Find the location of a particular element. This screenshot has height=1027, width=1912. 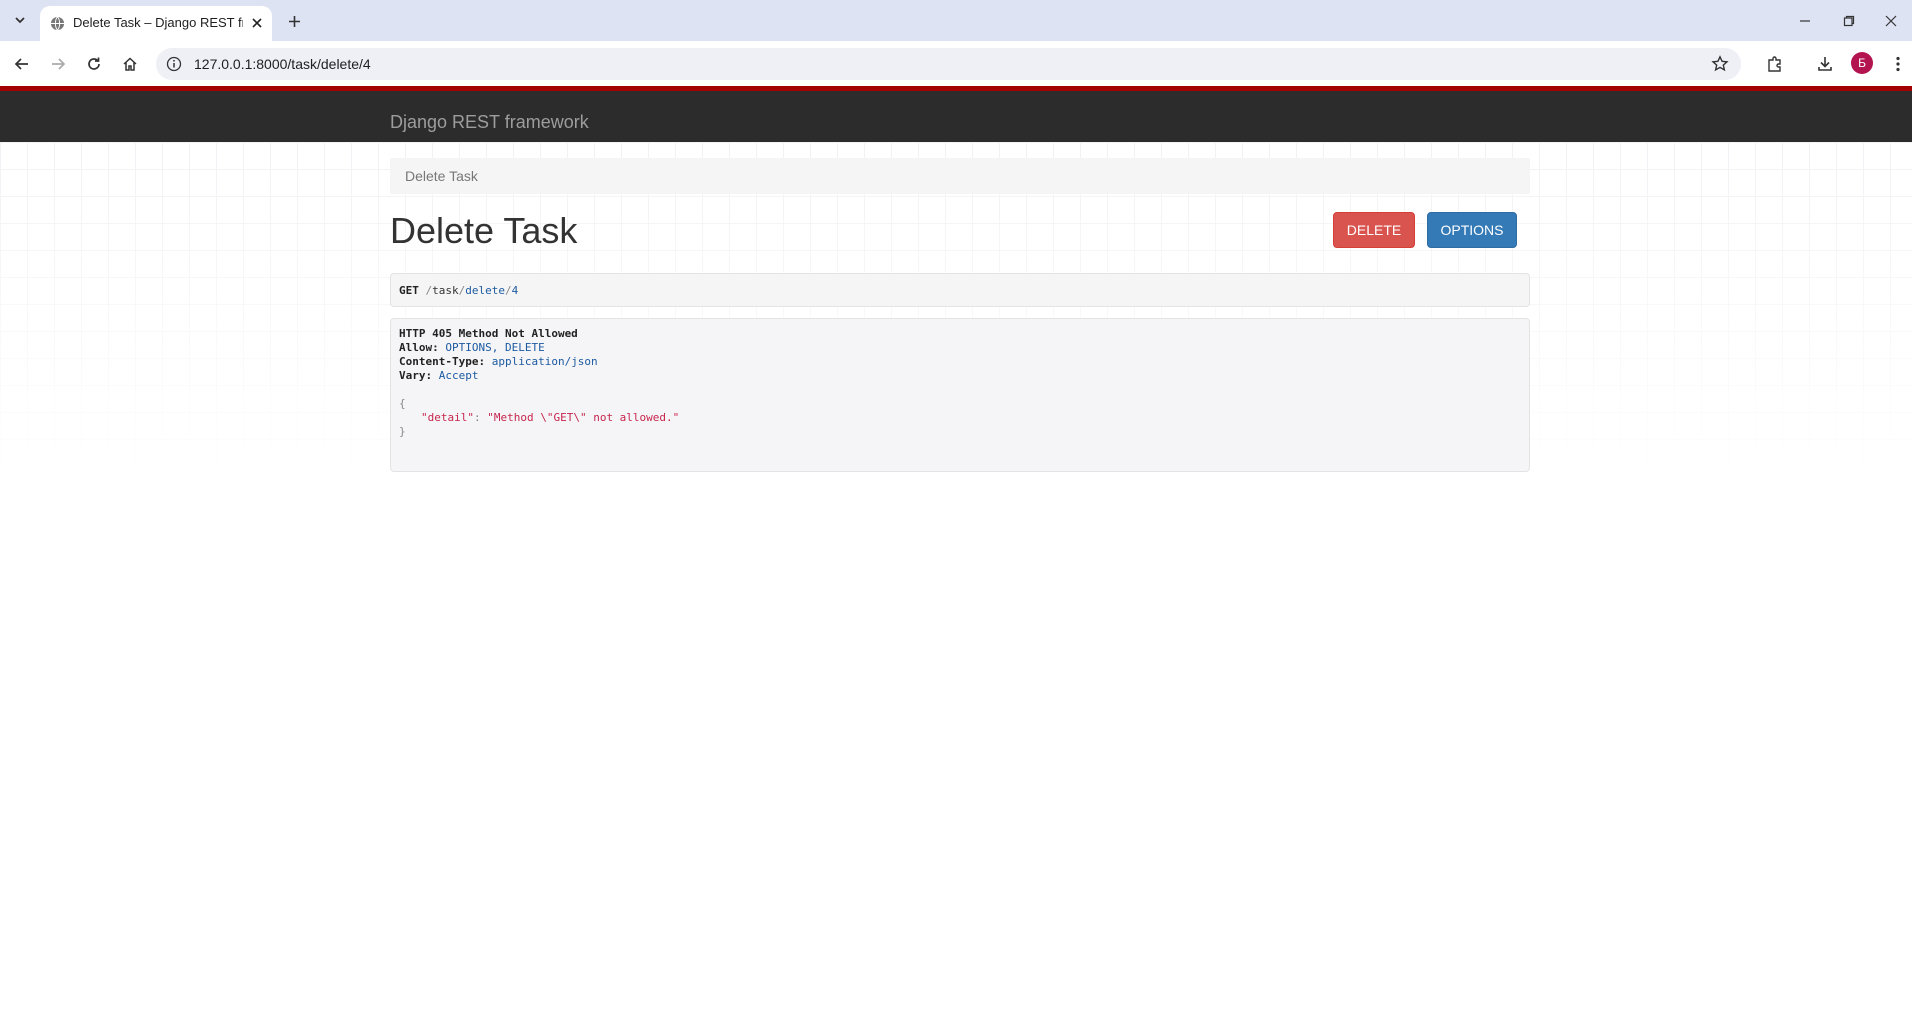

header-value: application/json is located at coordinates (544, 361).